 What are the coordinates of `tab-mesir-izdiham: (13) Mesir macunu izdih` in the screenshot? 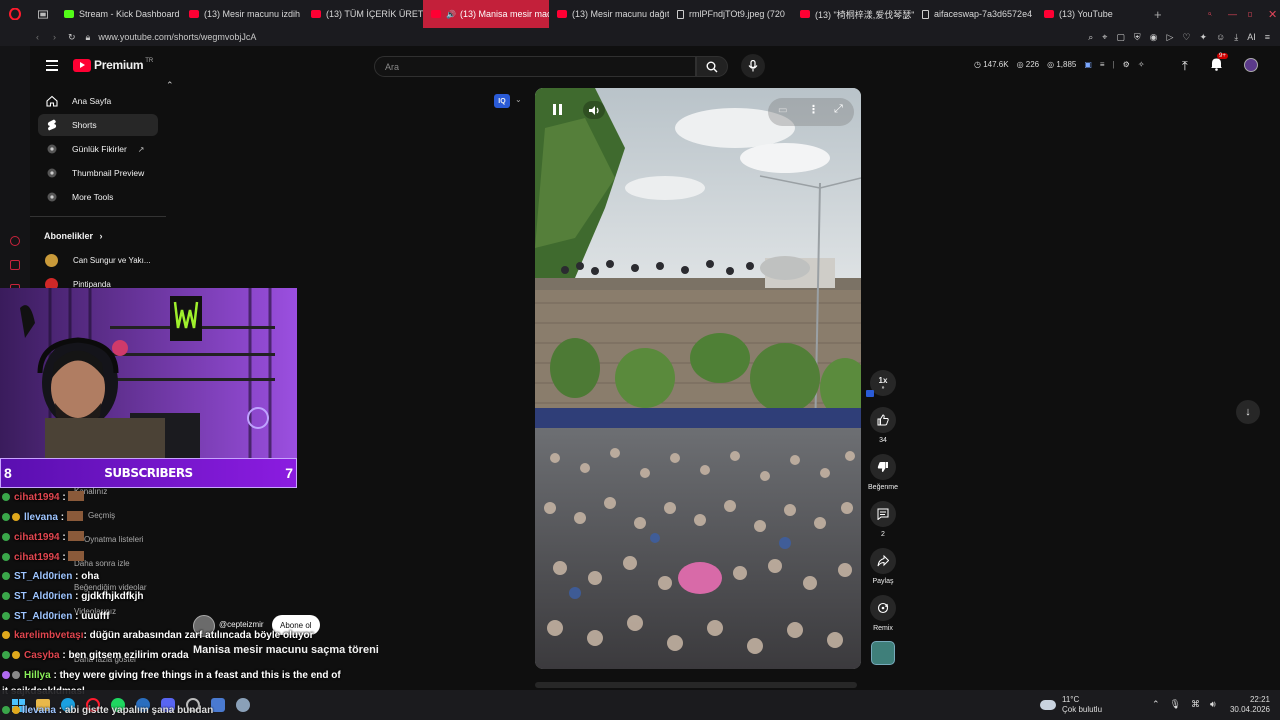 It's located at (242, 14).